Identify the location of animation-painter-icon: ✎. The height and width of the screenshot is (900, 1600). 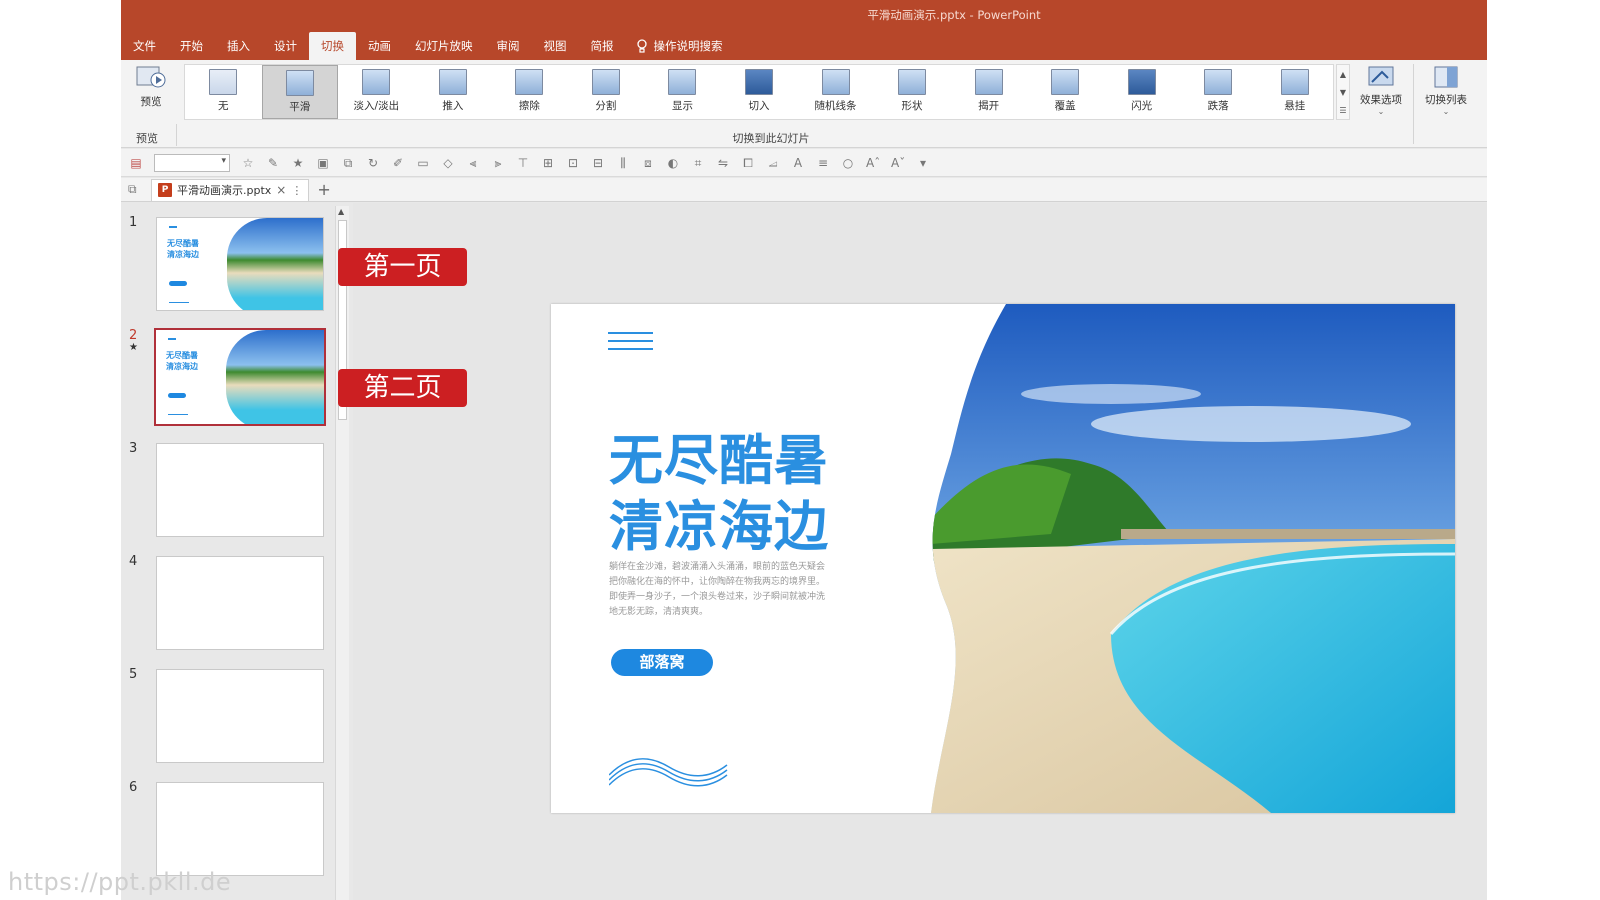
(273, 163).